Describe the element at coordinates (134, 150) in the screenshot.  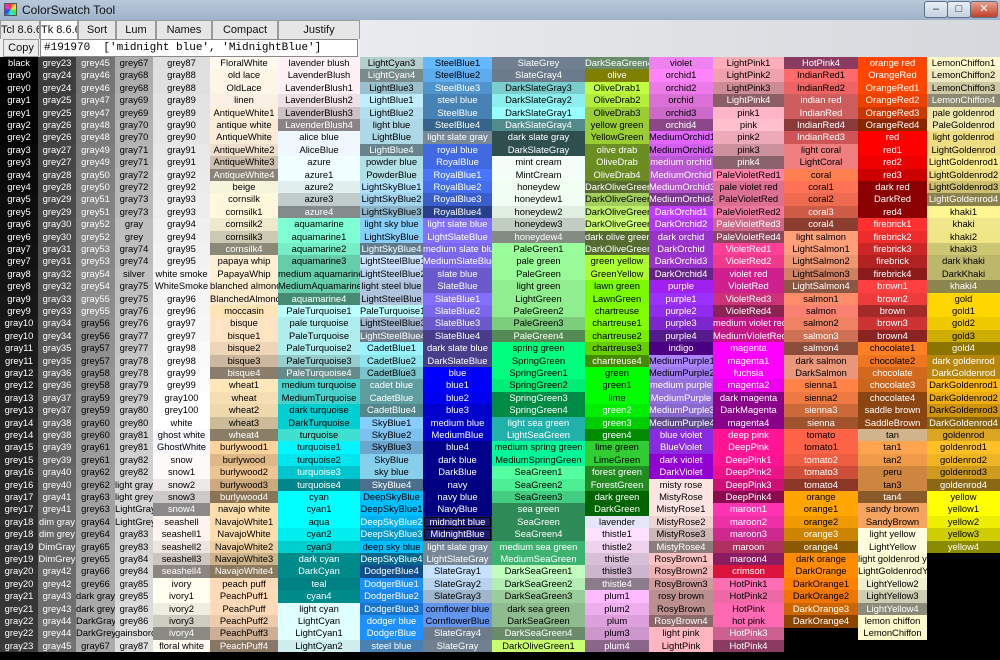
I see `swatch-cell: gray71` at that location.